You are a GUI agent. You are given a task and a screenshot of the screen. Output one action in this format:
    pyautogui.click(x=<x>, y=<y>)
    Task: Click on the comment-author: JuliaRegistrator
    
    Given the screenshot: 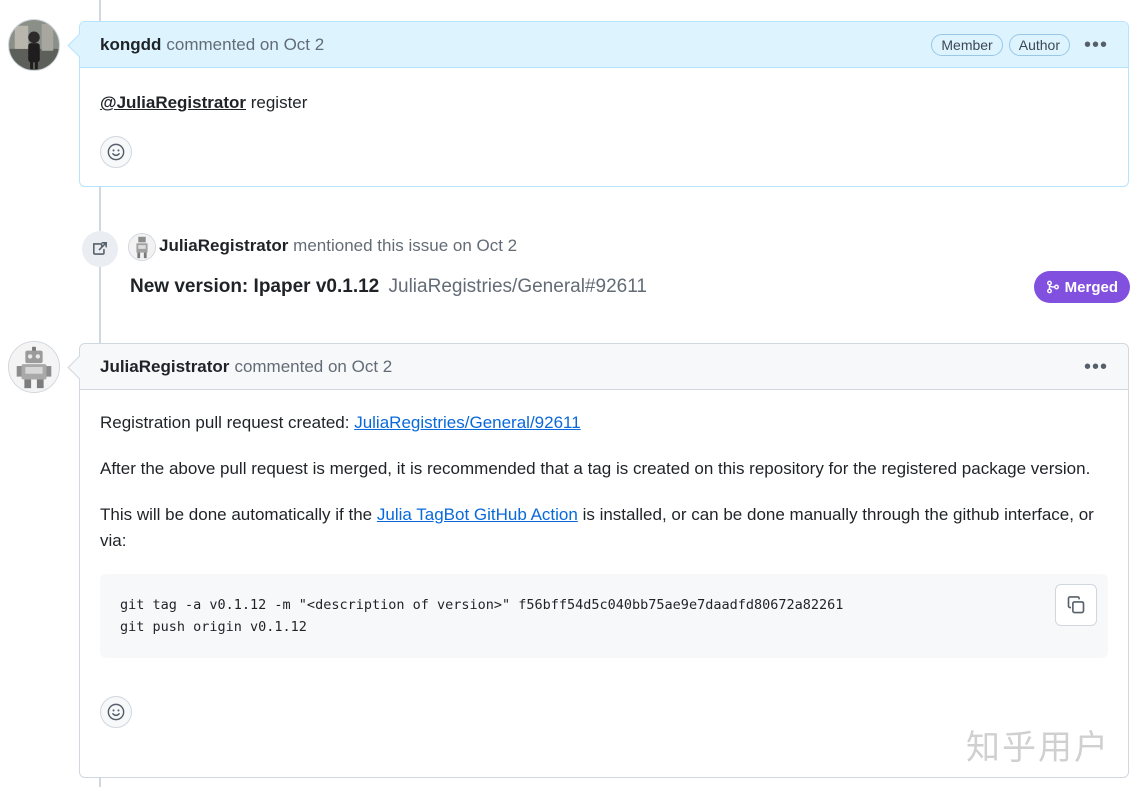 What is the action you would take?
    pyautogui.click(x=164, y=367)
    